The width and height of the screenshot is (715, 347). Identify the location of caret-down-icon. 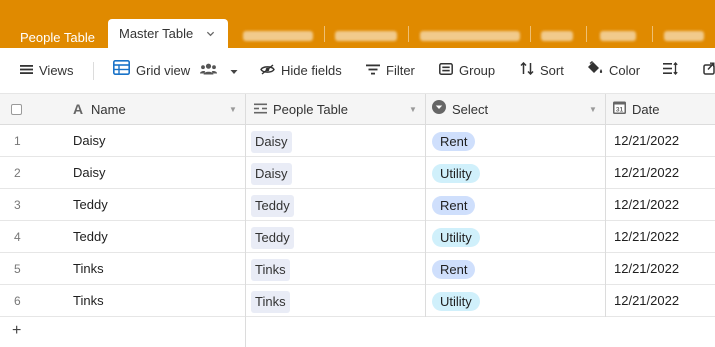
(234, 71).